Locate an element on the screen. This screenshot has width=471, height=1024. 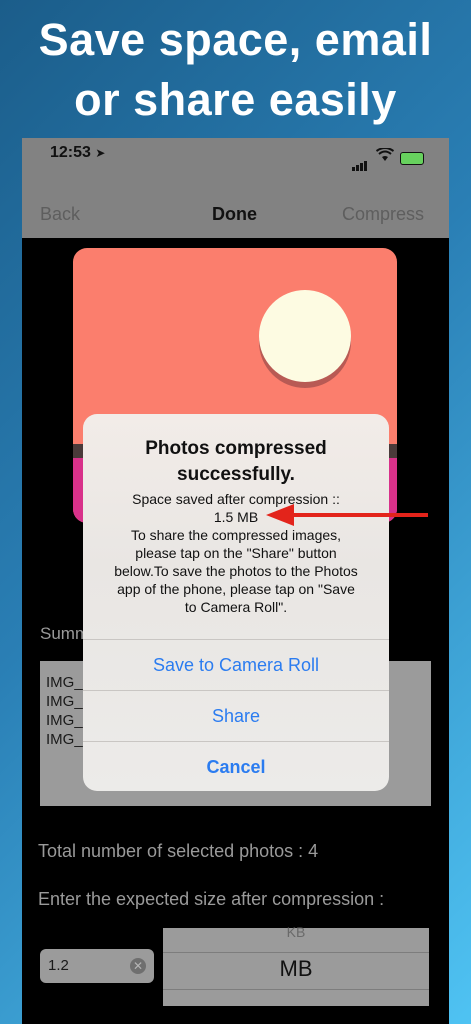
size-value: 1.2 is located at coordinates (58, 965).